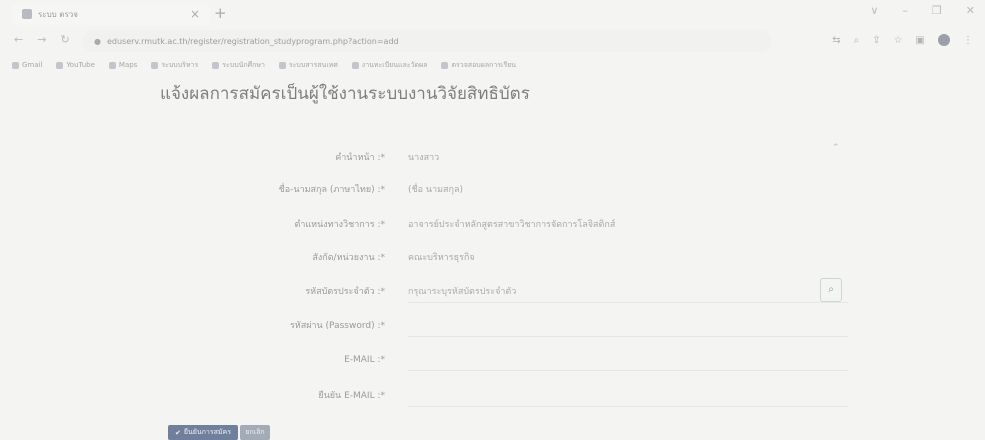 The width and height of the screenshot is (985, 440). What do you see at coordinates (27, 14) in the screenshot?
I see `site-favicon-icon` at bounding box center [27, 14].